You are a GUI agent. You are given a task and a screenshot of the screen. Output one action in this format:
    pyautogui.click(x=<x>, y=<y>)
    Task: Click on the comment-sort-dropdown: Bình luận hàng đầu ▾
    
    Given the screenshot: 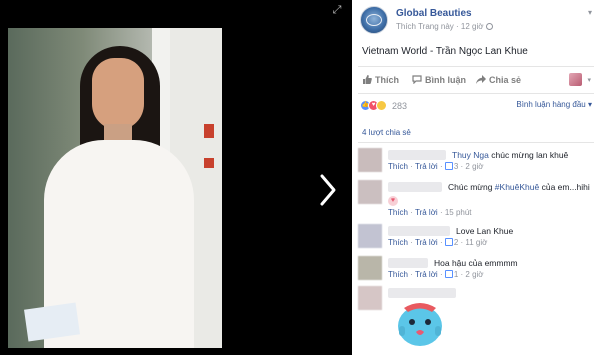 What is the action you would take?
    pyautogui.click(x=554, y=104)
    